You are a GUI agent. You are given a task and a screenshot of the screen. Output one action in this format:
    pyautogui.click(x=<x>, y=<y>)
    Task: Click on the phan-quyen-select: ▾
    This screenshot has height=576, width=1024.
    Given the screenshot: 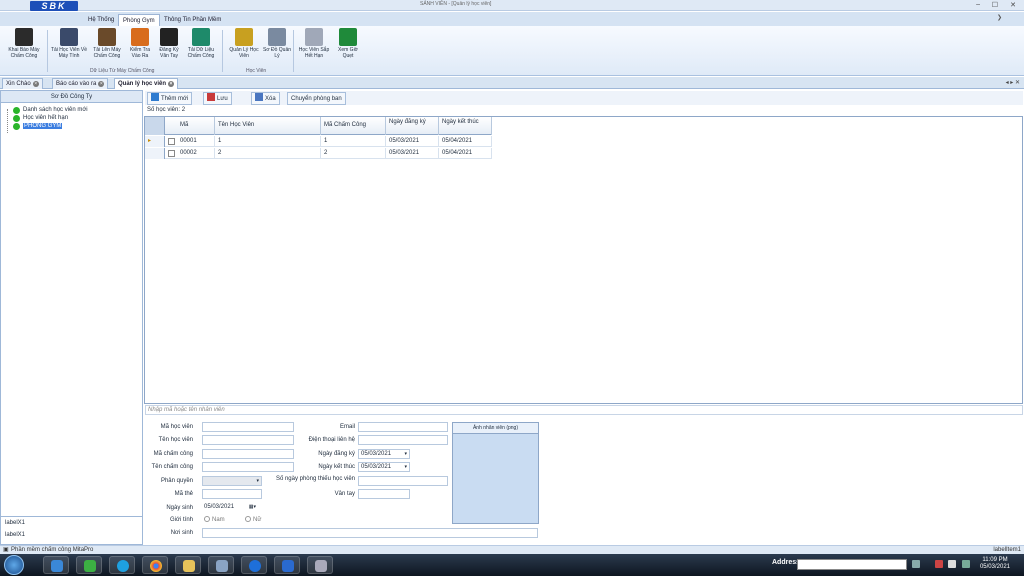 What is the action you would take?
    pyautogui.click(x=232, y=481)
    